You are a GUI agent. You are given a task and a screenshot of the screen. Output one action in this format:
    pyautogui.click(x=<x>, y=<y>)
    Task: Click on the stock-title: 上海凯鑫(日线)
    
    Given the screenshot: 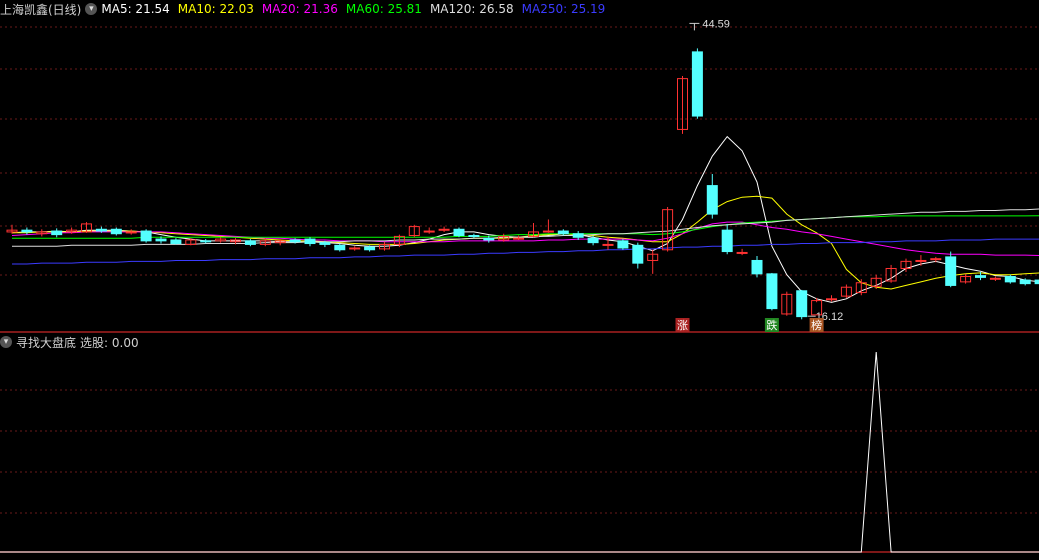 What is the action you would take?
    pyautogui.click(x=41, y=9)
    